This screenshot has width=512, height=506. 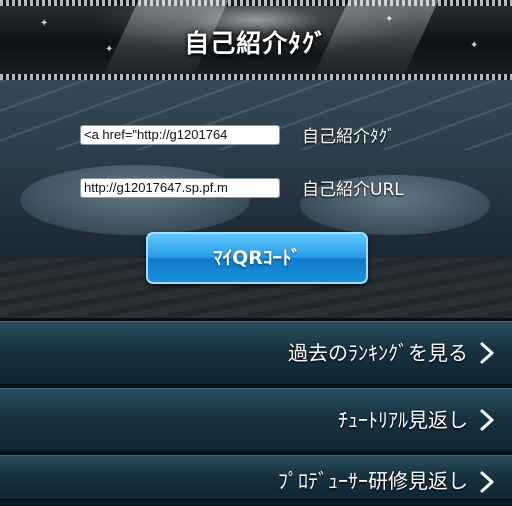 I want to click on menu-item-label: ﾌﾟﾛﾃﾞｭｰｻｰ研修見返し, so click(x=373, y=481).